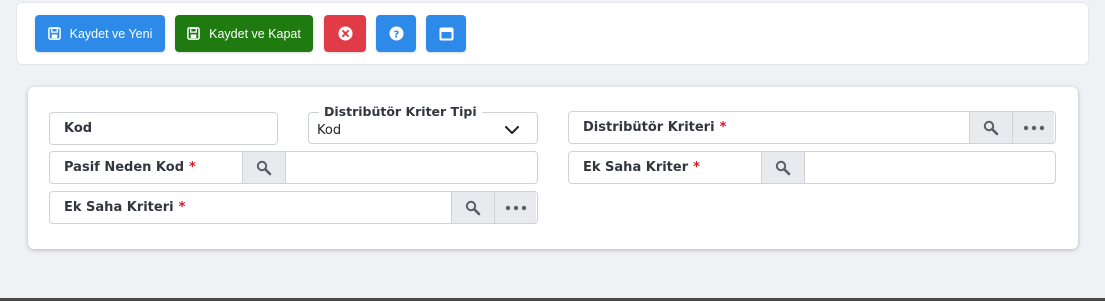 The image size is (1105, 301). I want to click on save-and-close-label: Kaydet ve Kapat, so click(255, 33).